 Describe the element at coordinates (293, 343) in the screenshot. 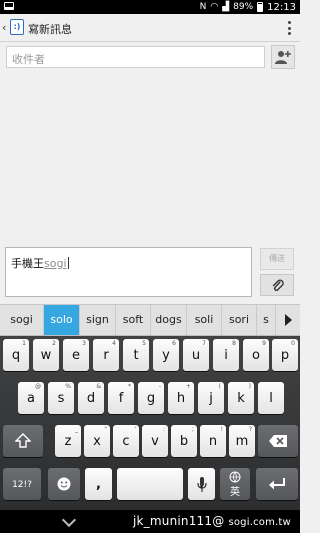

I see `key-hint: 0` at that location.